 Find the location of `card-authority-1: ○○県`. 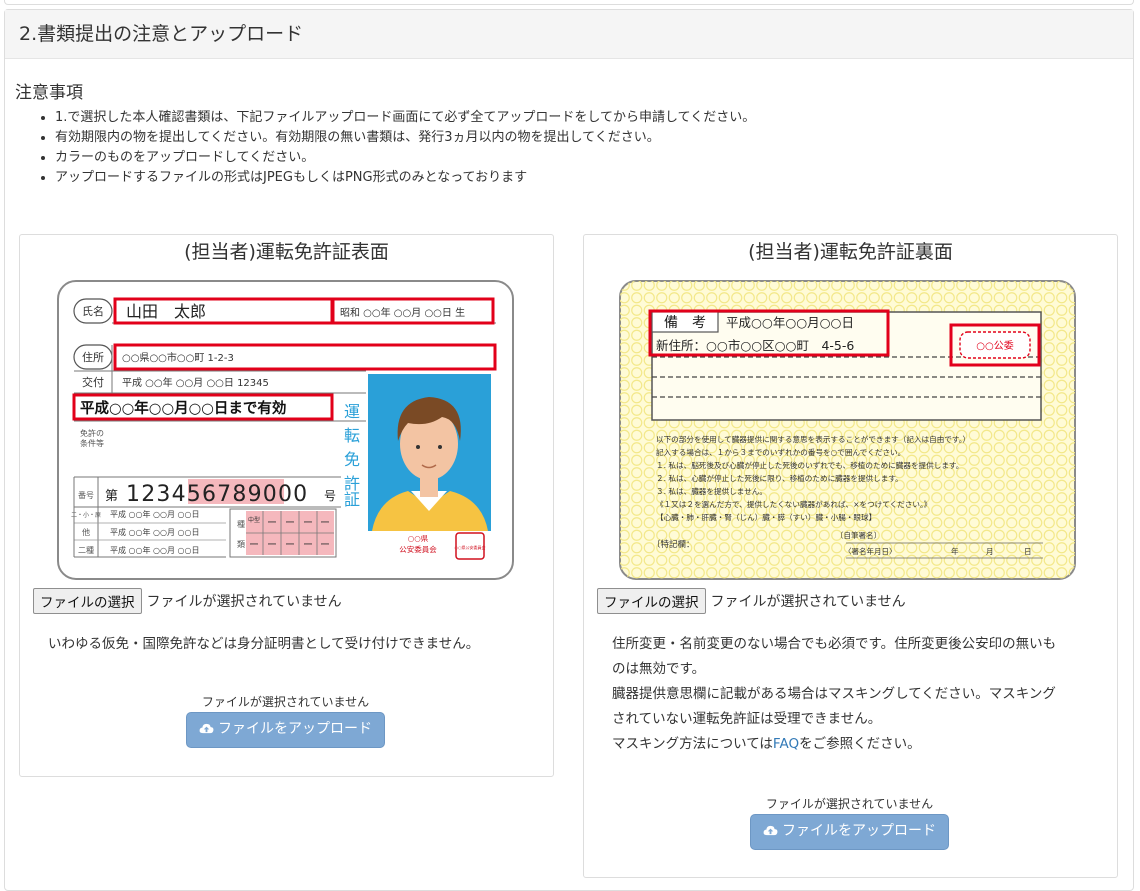

card-authority-1: ○○県 is located at coordinates (418, 538).